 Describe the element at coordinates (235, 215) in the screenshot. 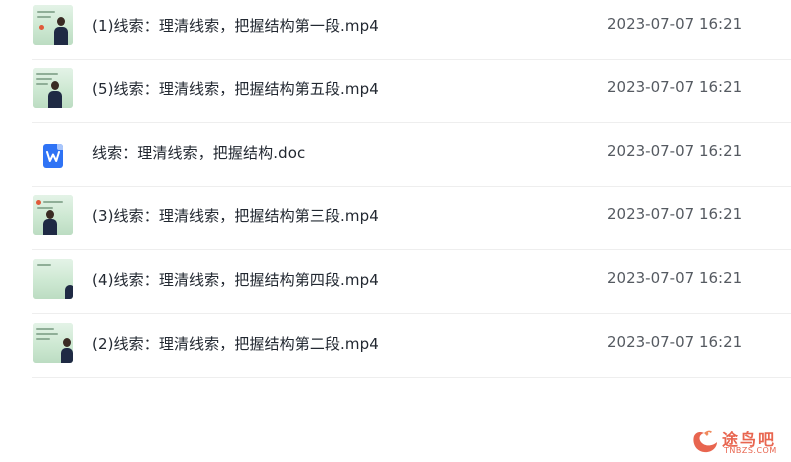

I see `file-name: (3)线索：理清线索，把握结构第三段.mp4` at that location.